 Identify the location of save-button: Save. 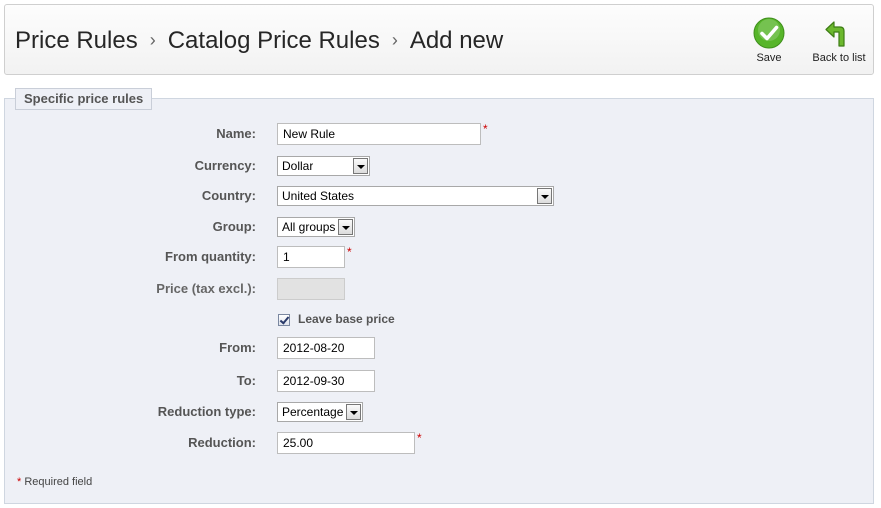
(769, 40).